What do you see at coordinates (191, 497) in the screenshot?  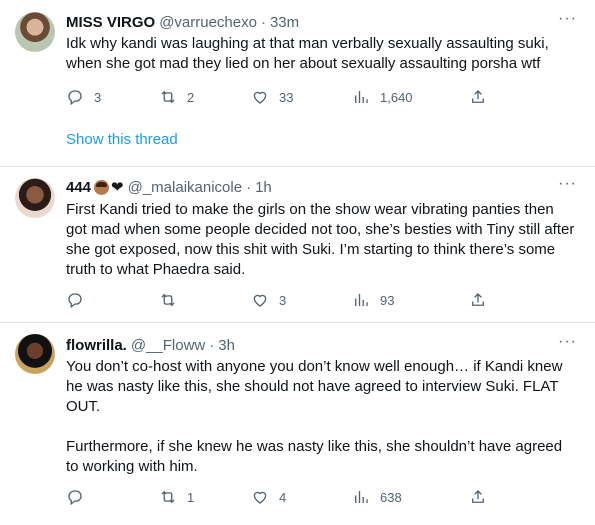 I see `retweet-count: 1` at bounding box center [191, 497].